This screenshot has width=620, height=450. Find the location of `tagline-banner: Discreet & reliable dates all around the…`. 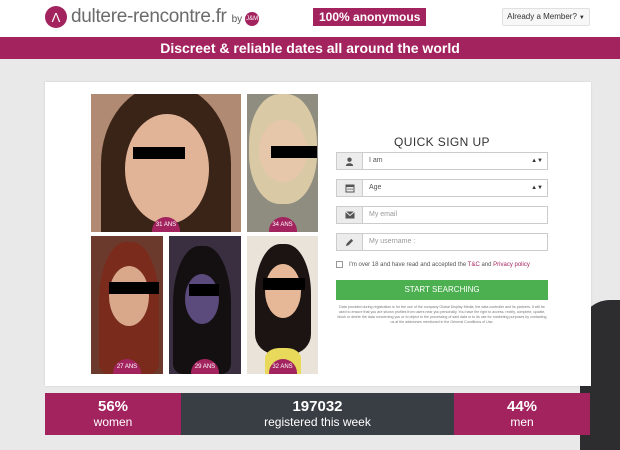

tagline-banner: Discreet & reliable dates all around the… is located at coordinates (310, 48).